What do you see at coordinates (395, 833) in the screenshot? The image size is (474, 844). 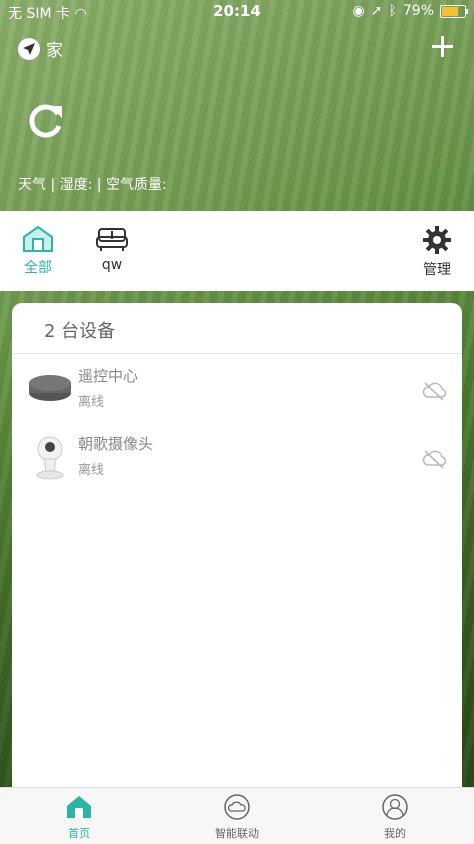 I see `nav-label: 我的` at bounding box center [395, 833].